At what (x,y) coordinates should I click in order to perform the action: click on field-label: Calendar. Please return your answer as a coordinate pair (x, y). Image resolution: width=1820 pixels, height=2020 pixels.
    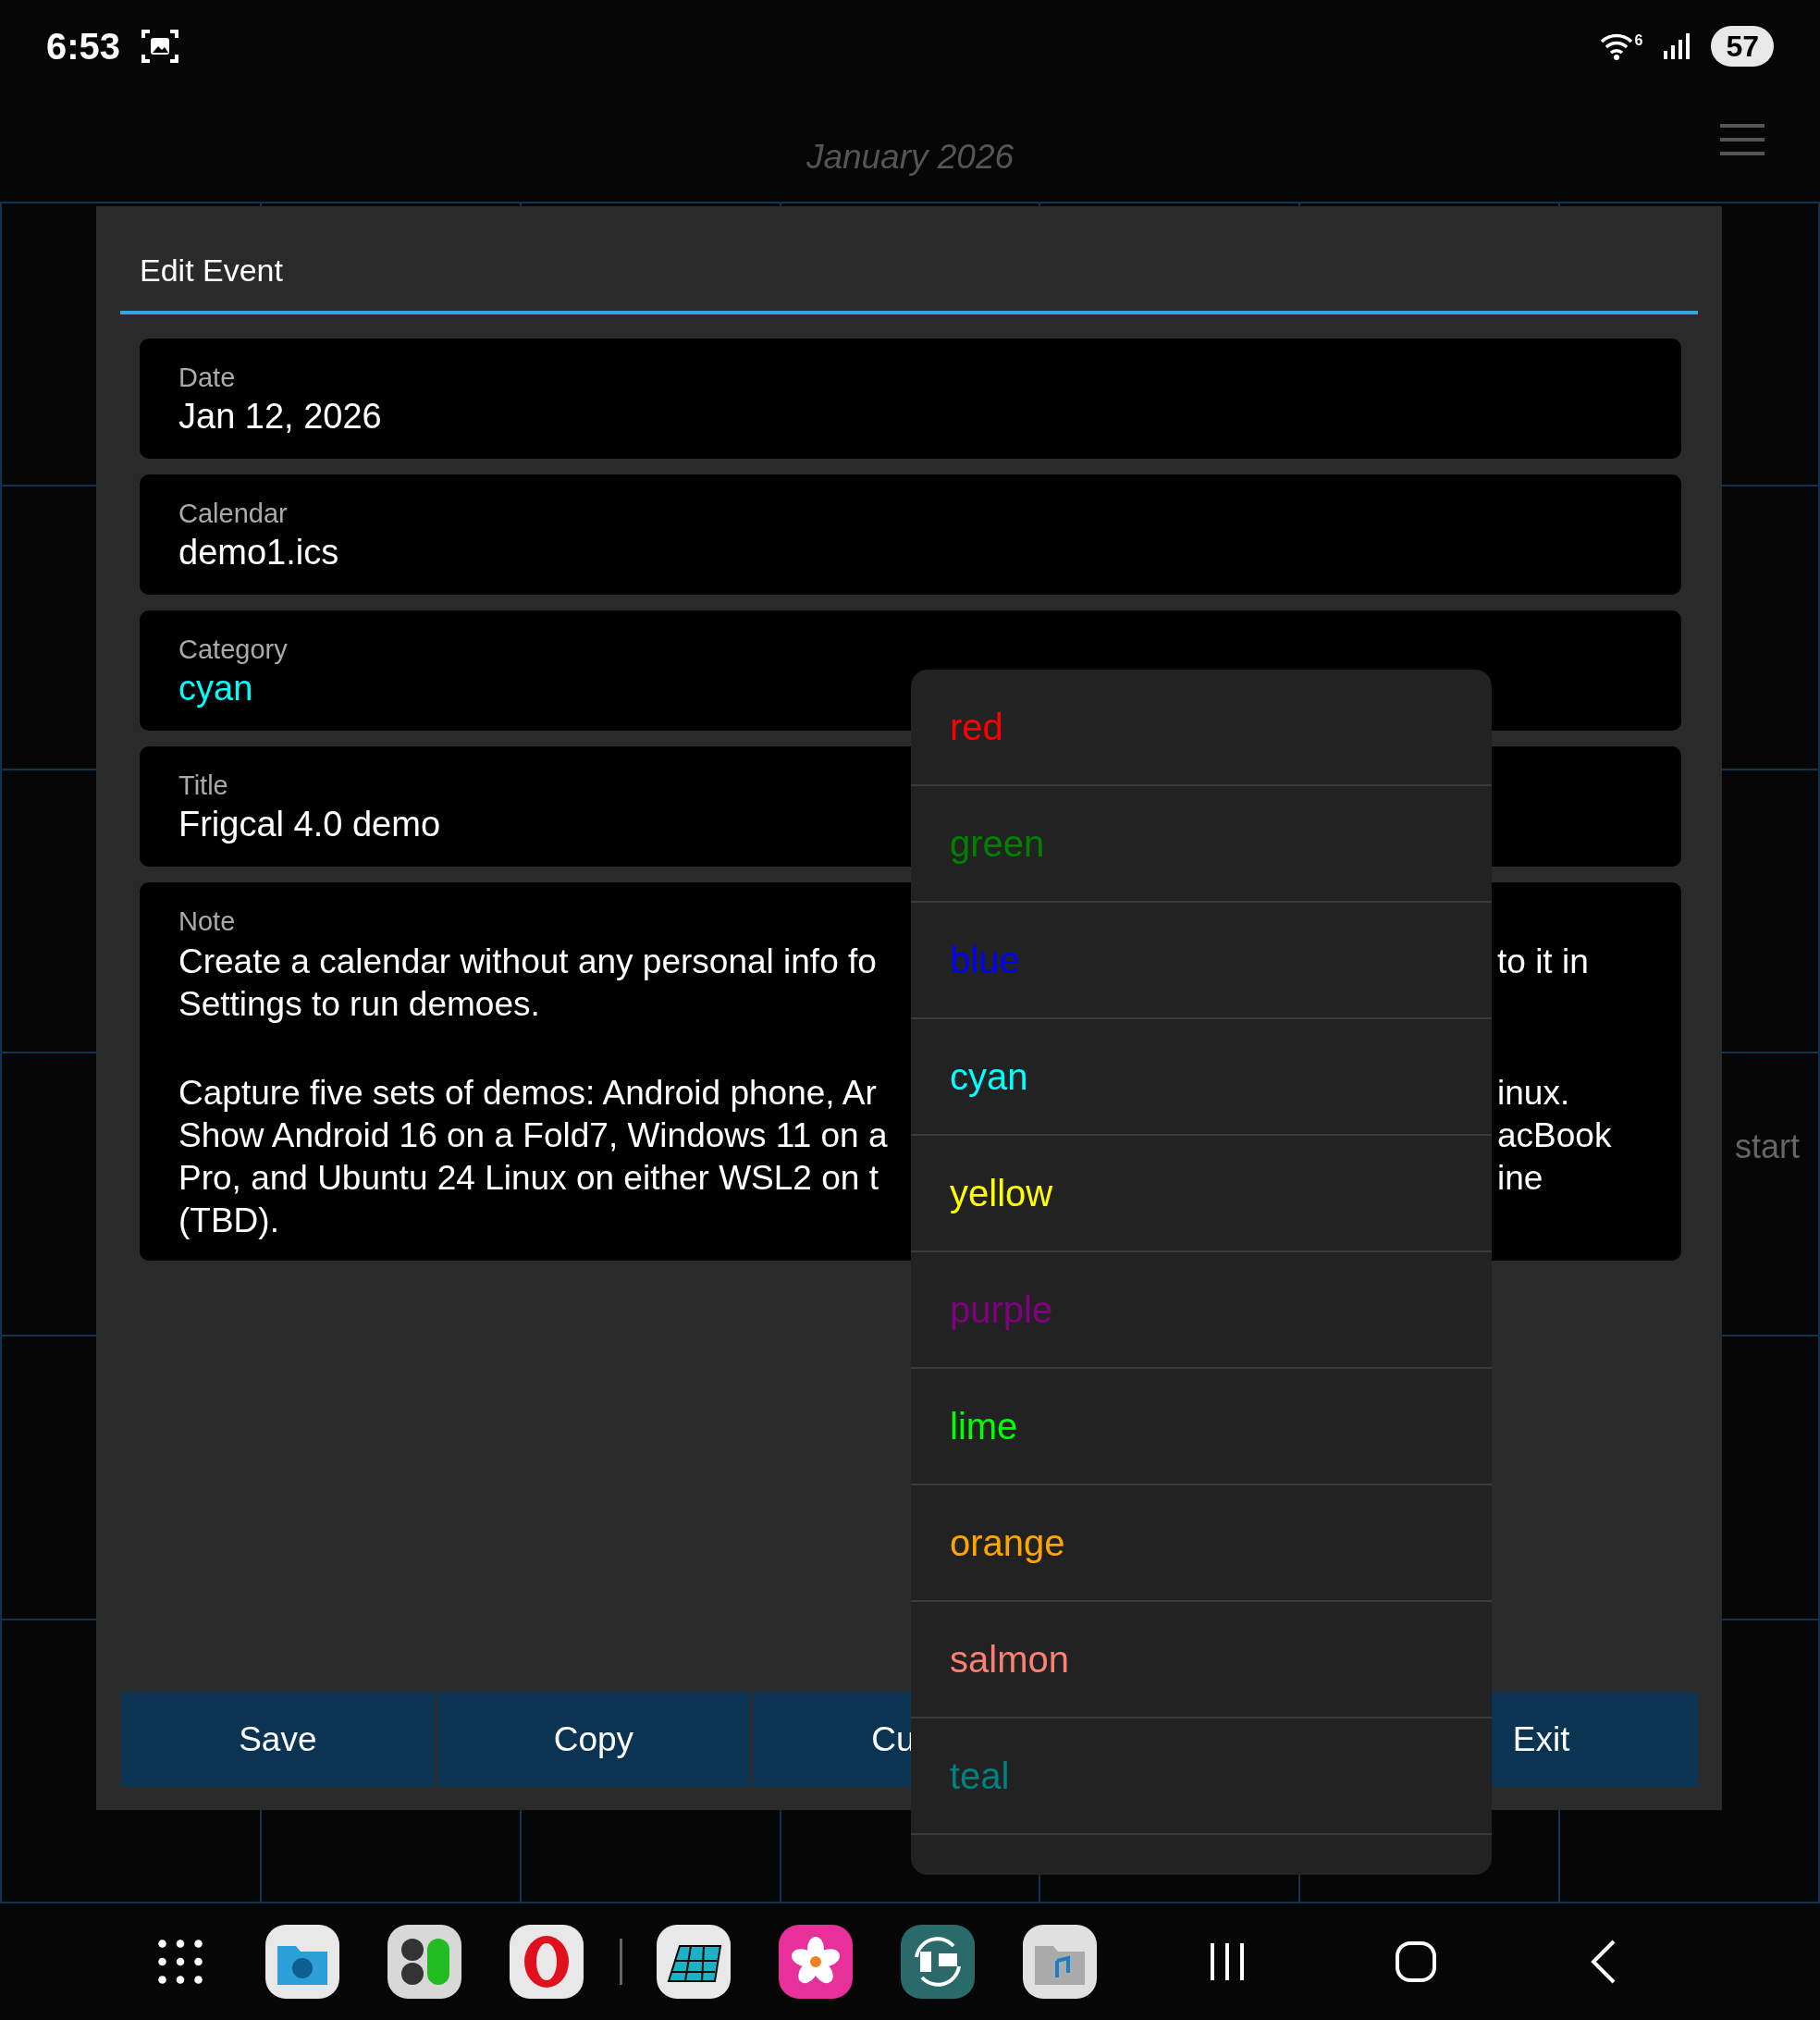
    Looking at the image, I should click on (233, 514).